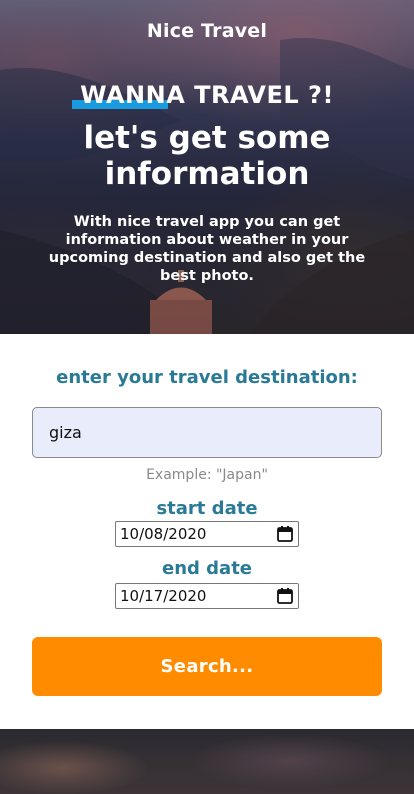  Describe the element at coordinates (207, 377) in the screenshot. I see `form-title: enter your travel destination:` at that location.